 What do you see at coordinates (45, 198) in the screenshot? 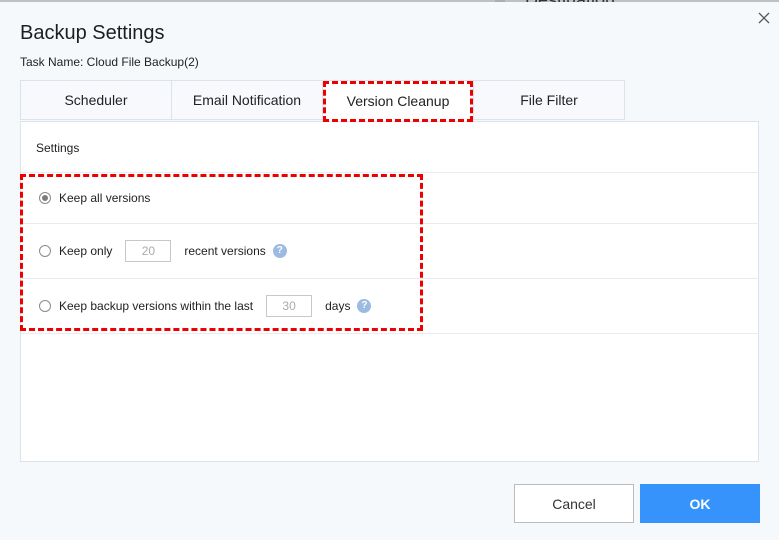
I see `keep-all-versions-radio` at bounding box center [45, 198].